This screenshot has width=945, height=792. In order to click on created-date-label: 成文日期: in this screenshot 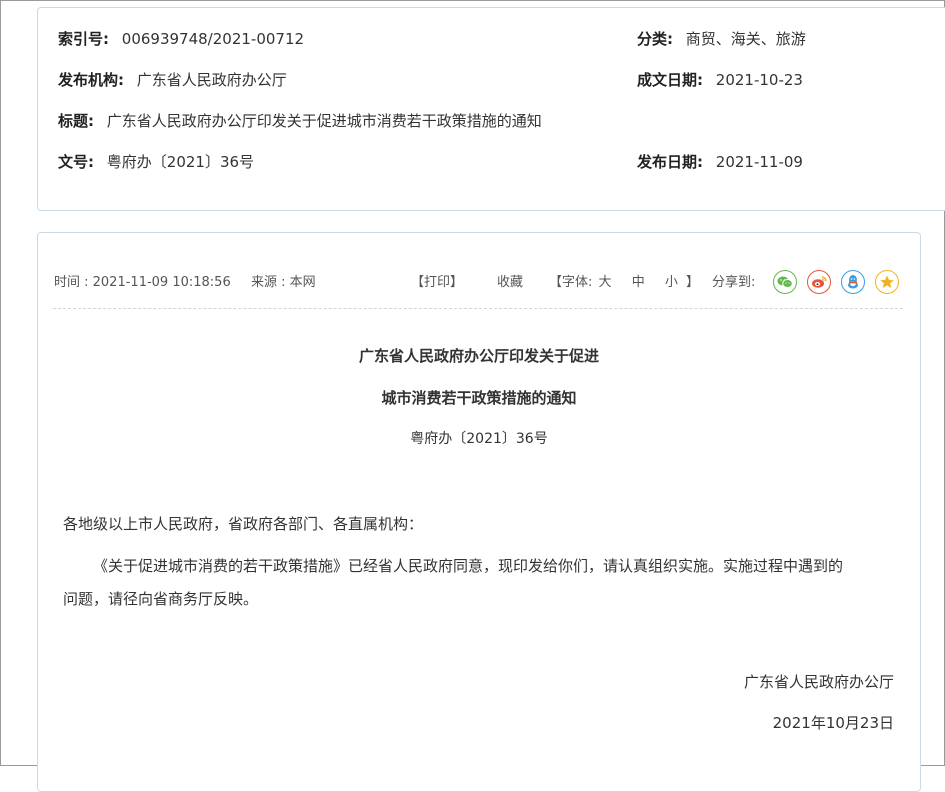, I will do `click(670, 80)`.